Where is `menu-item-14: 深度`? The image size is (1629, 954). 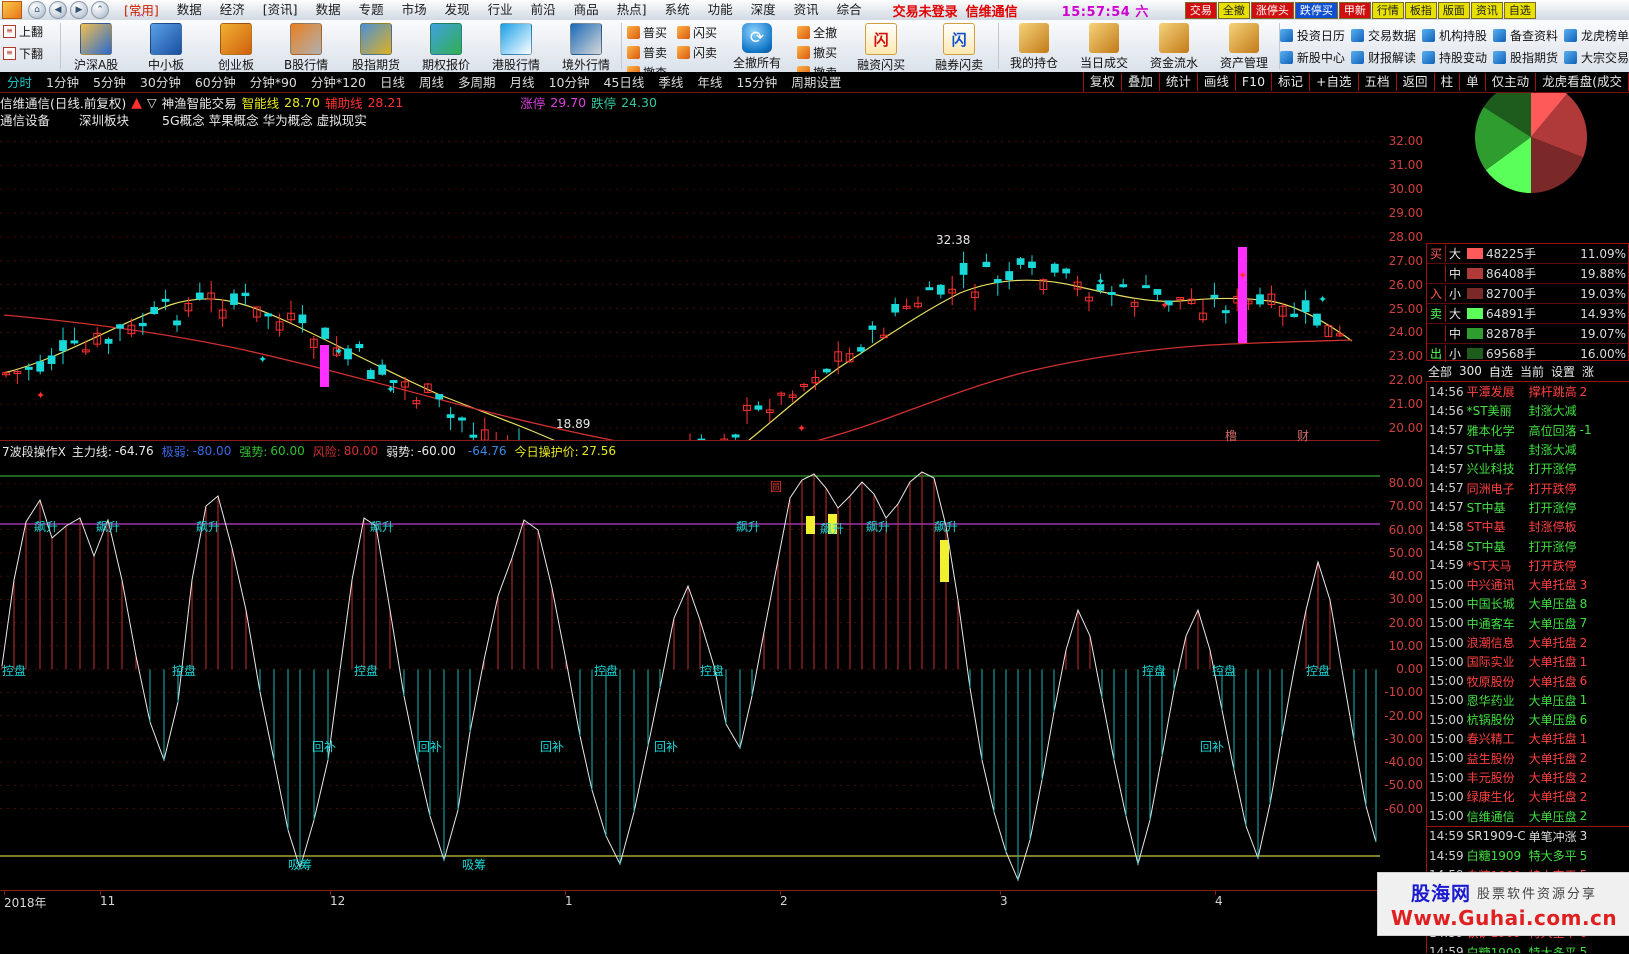 menu-item-14: 深度 is located at coordinates (763, 10).